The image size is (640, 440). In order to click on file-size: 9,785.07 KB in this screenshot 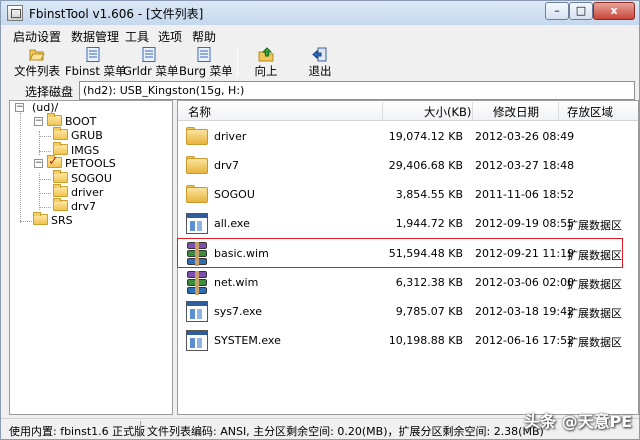, I will do `click(429, 311)`.